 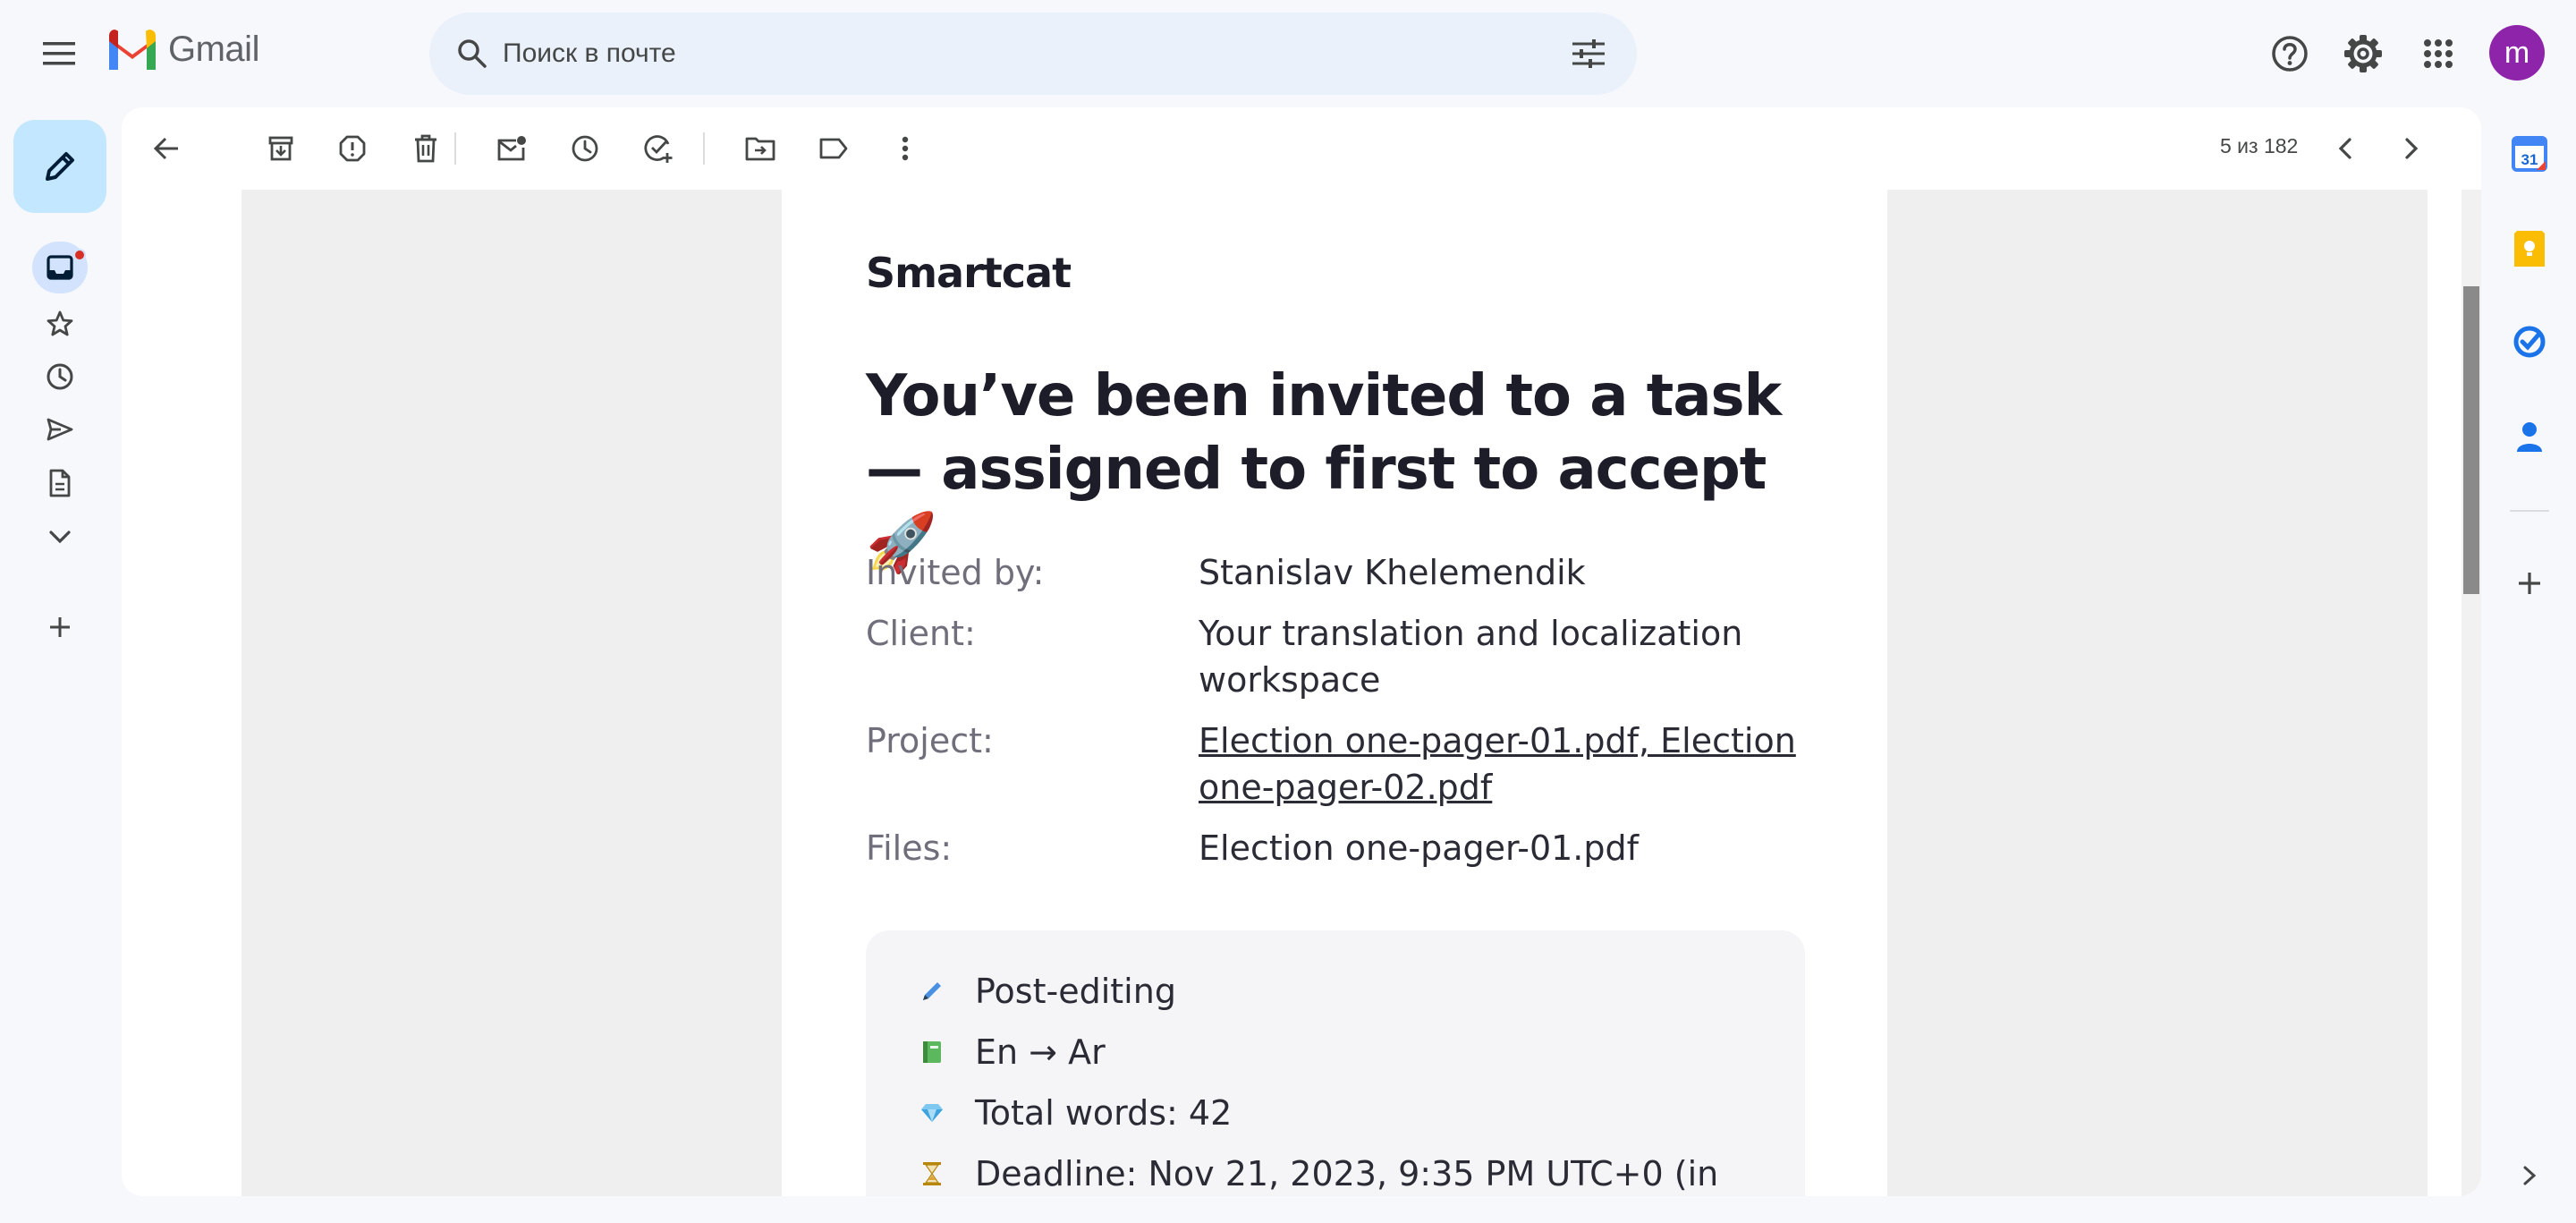 I want to click on compose-button, so click(x=59, y=166).